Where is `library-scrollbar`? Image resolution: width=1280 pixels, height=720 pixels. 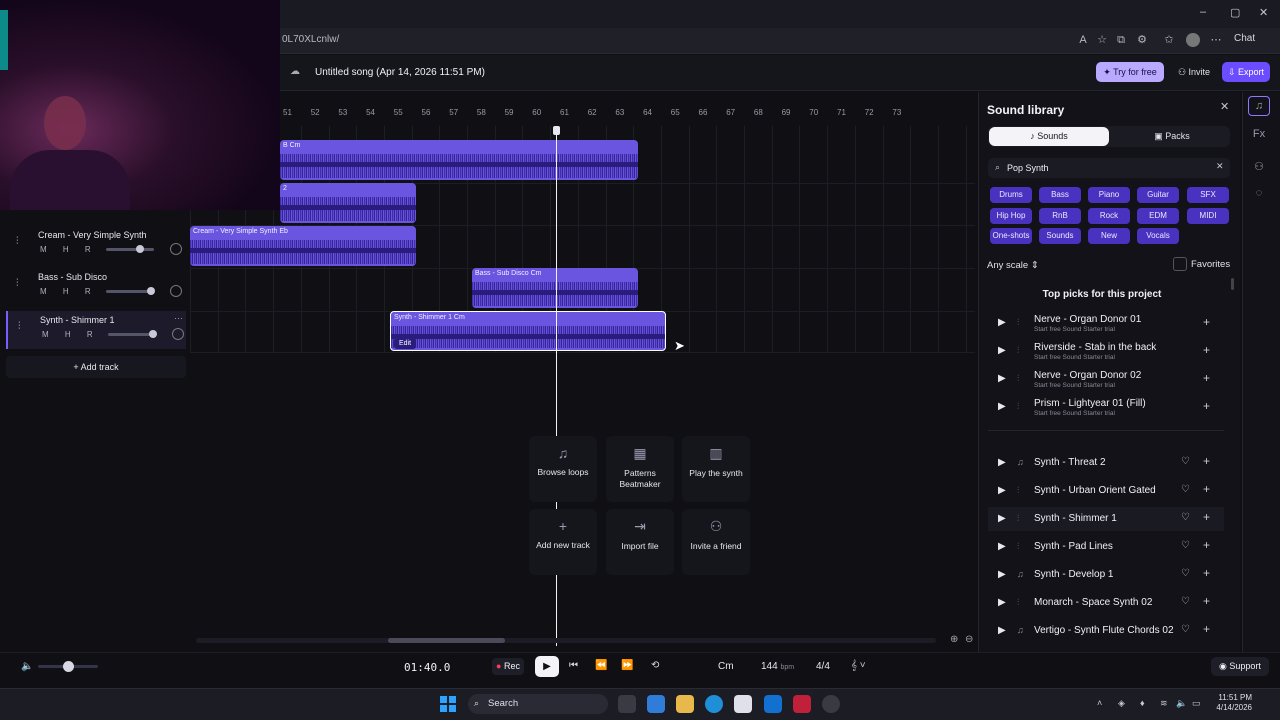
library-scrollbar is located at coordinates (1232, 284).